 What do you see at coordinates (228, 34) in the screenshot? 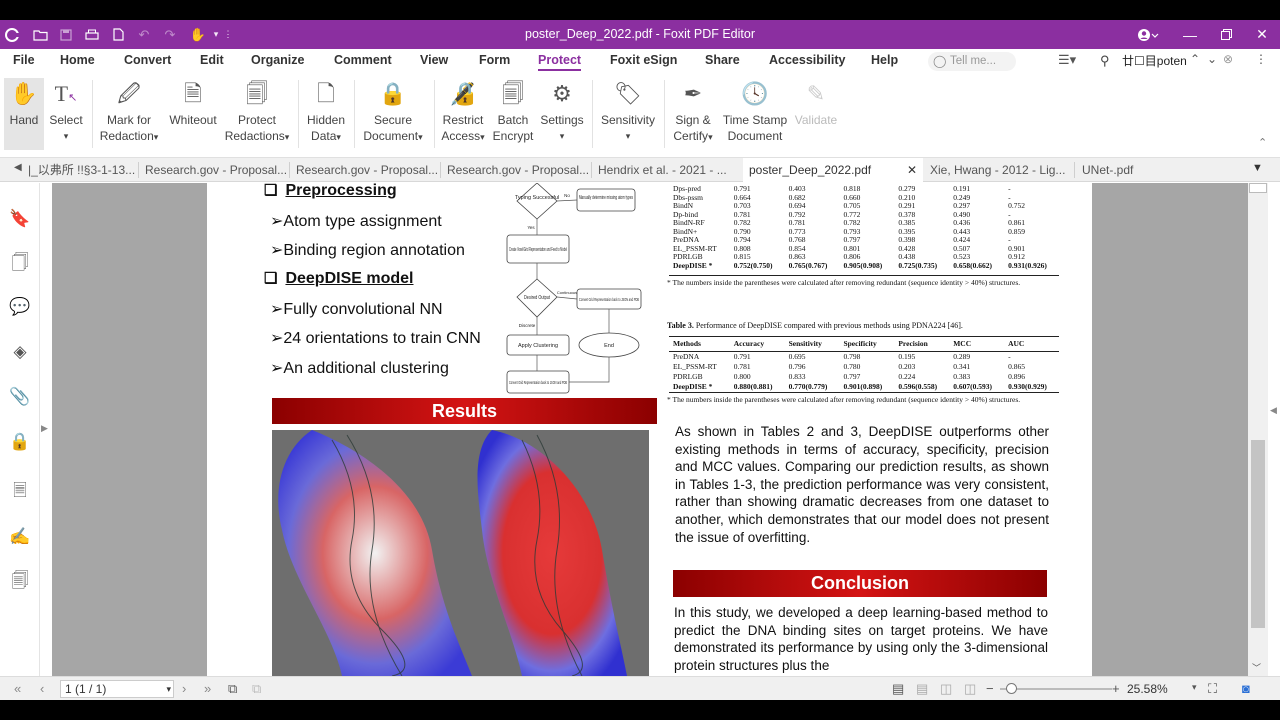
I see `customize-qa-icon: ⋮` at bounding box center [228, 34].